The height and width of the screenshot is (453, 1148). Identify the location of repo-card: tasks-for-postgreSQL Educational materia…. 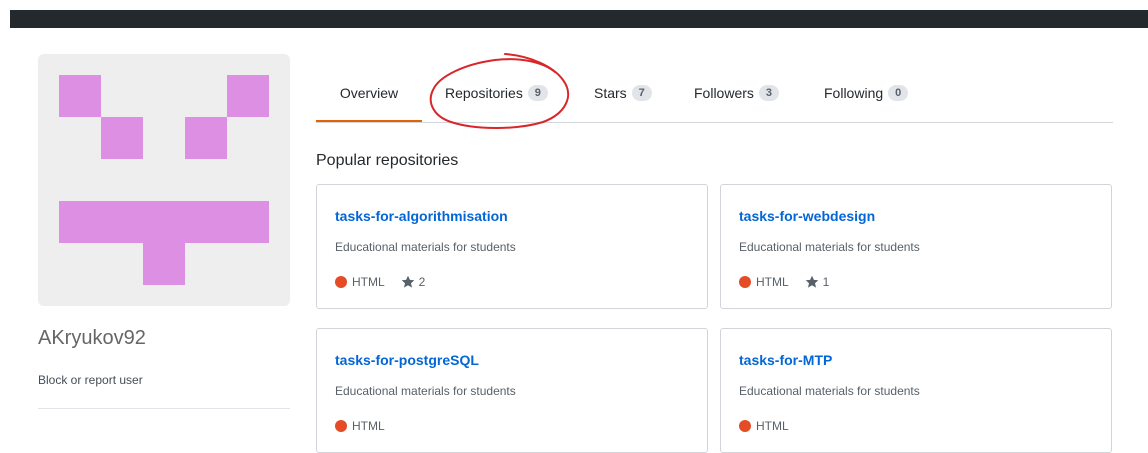
(512, 390).